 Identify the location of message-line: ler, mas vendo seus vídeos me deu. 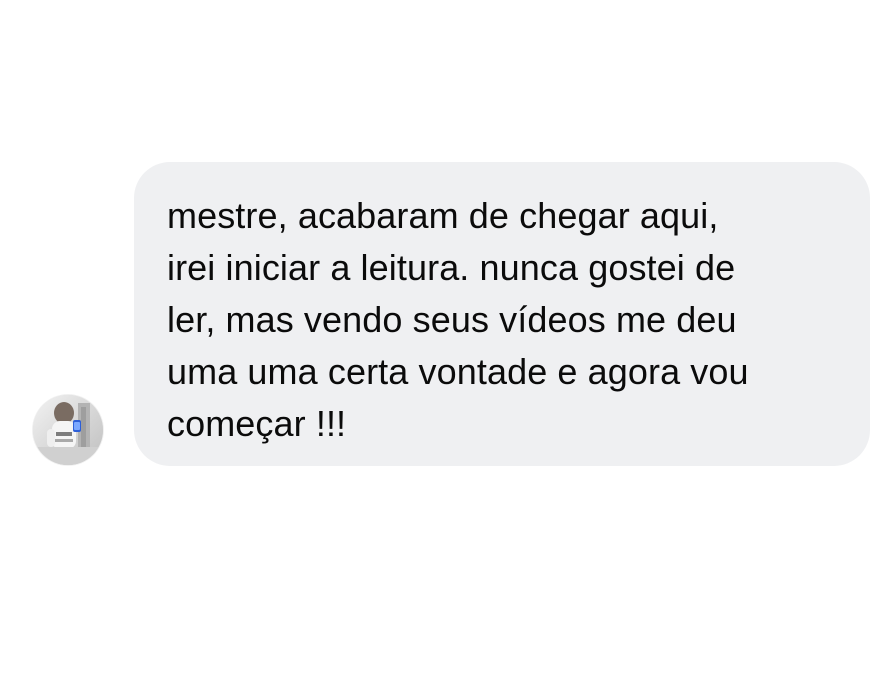
(452, 319).